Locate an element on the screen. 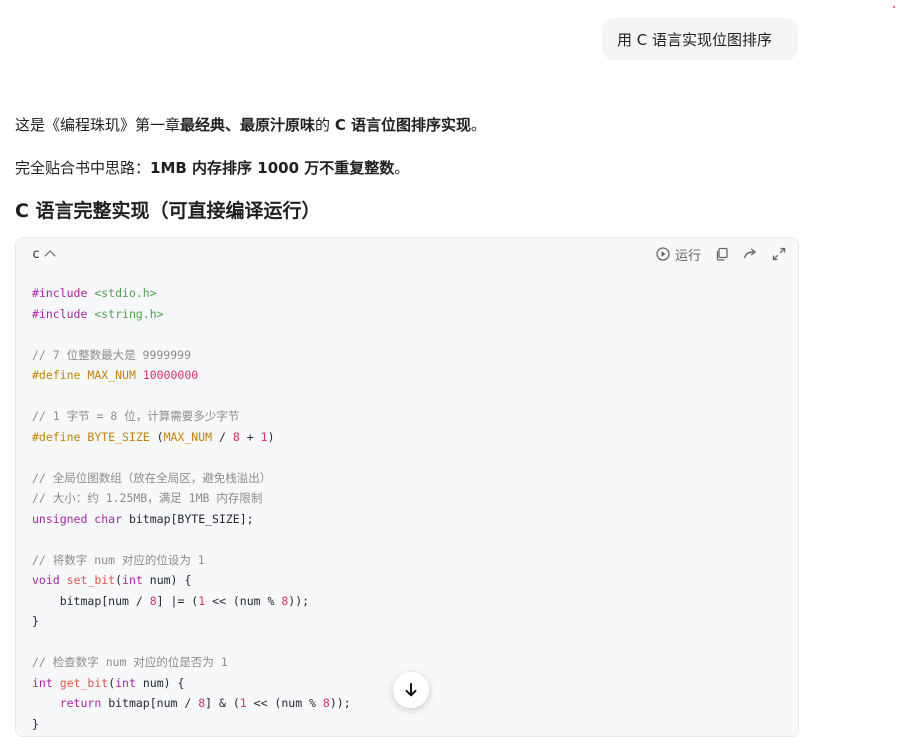  play-circle-icon is located at coordinates (663, 254).